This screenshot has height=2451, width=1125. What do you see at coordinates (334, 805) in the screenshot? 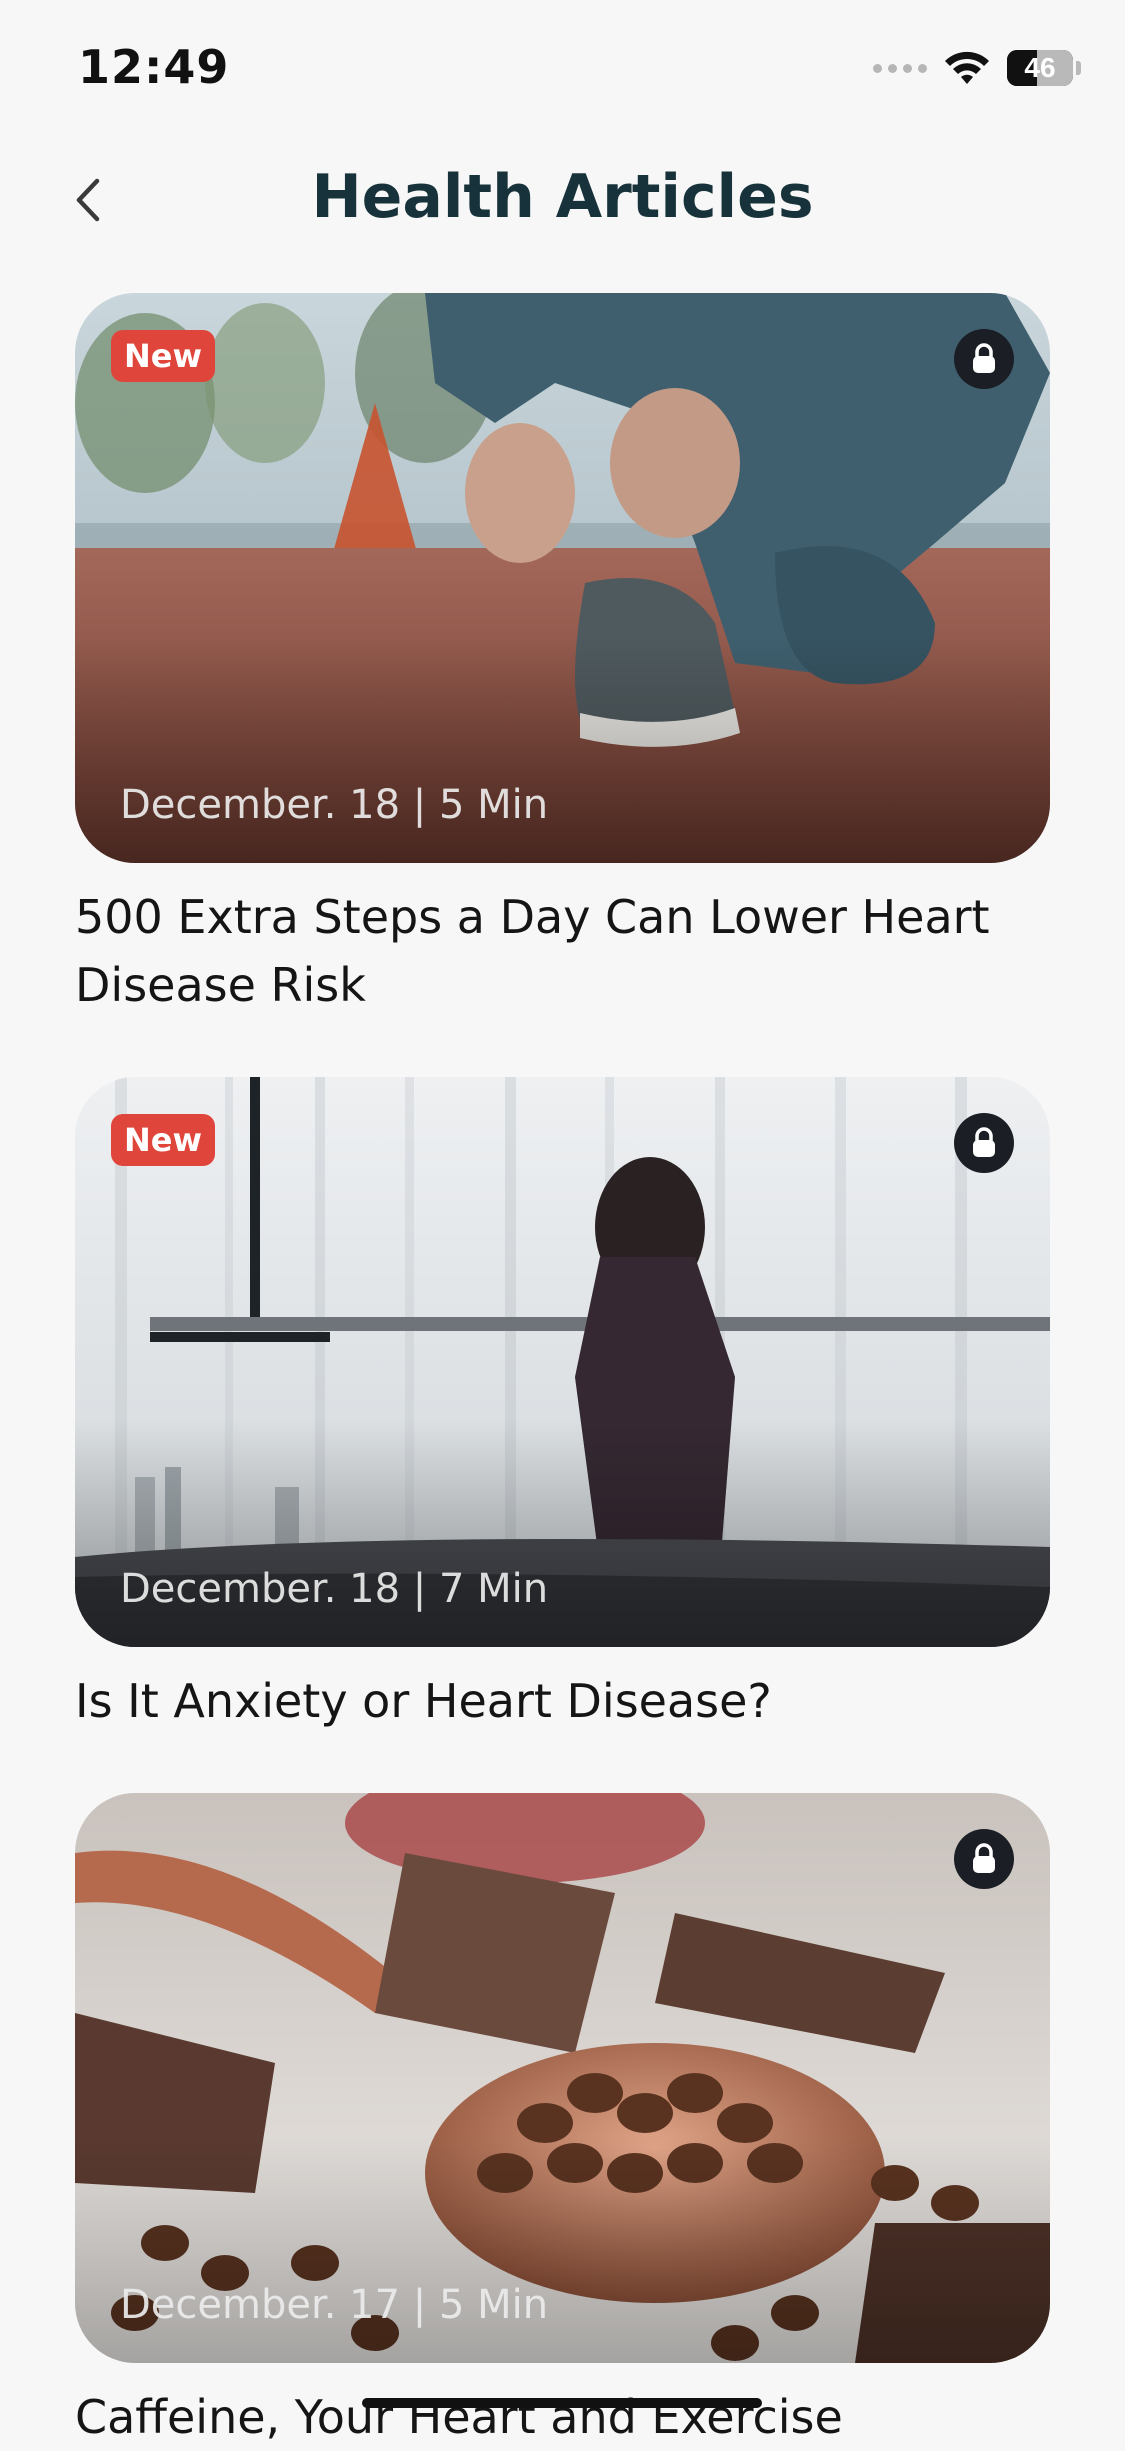
I see `article-meta: December. 18 | 5 Min` at bounding box center [334, 805].